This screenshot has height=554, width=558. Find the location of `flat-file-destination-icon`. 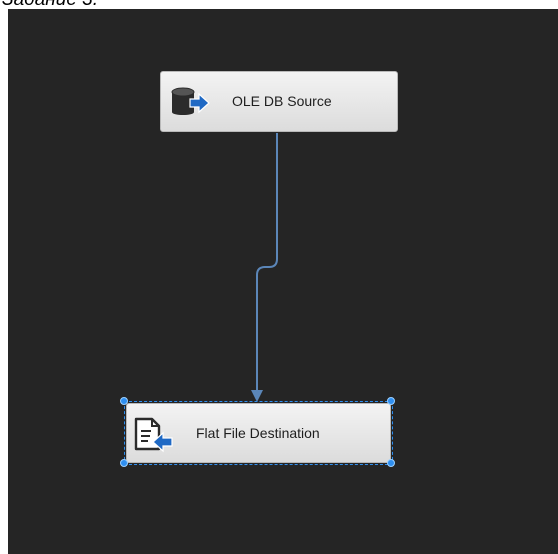

flat-file-destination-icon is located at coordinates (153, 435).